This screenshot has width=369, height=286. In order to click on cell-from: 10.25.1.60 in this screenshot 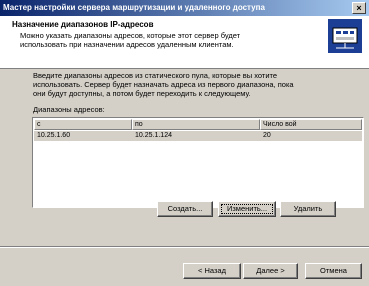, I will do `click(54, 135)`.